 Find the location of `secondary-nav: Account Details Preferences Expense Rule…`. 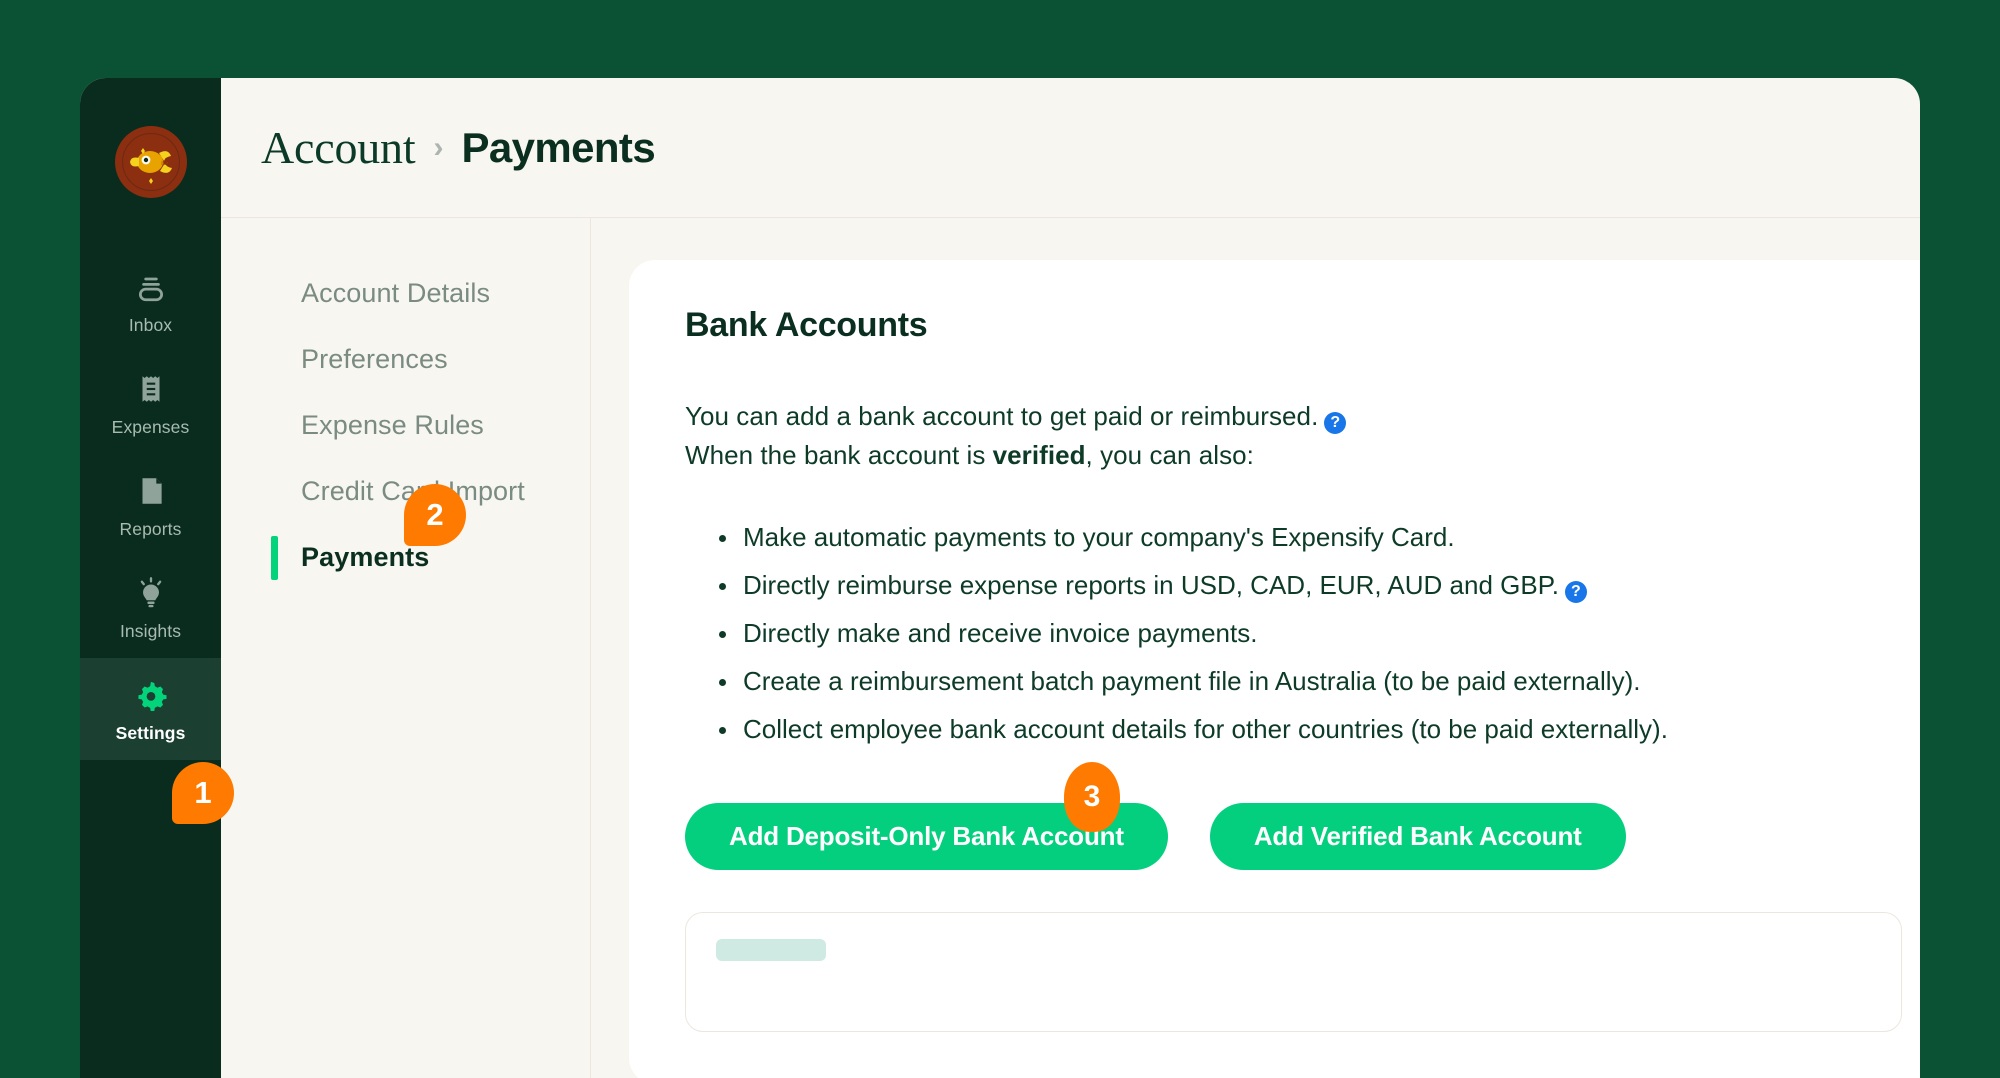

secondary-nav: Account Details Preferences Expense Rule… is located at coordinates (406, 648).